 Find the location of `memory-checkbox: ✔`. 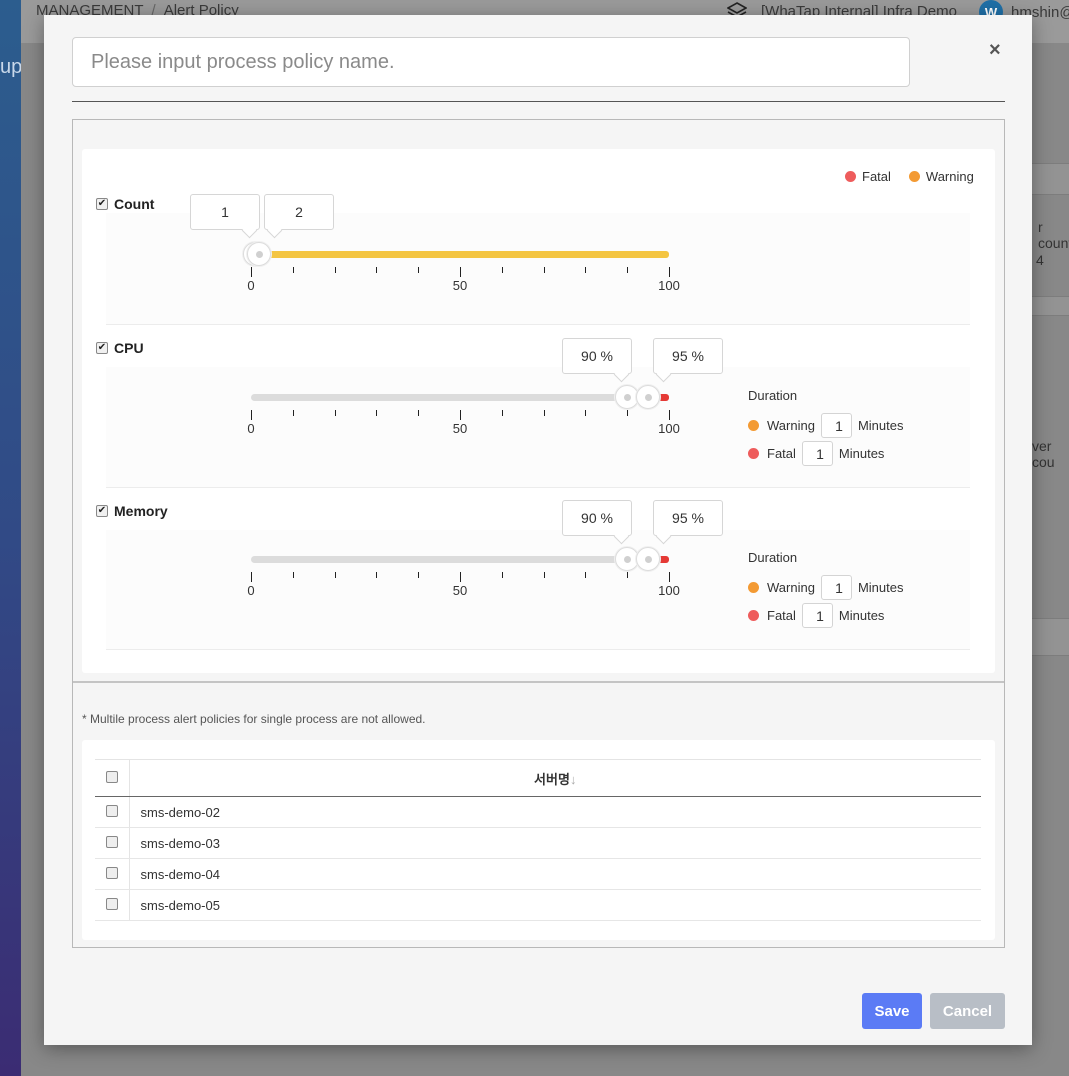

memory-checkbox: ✔ is located at coordinates (102, 511).